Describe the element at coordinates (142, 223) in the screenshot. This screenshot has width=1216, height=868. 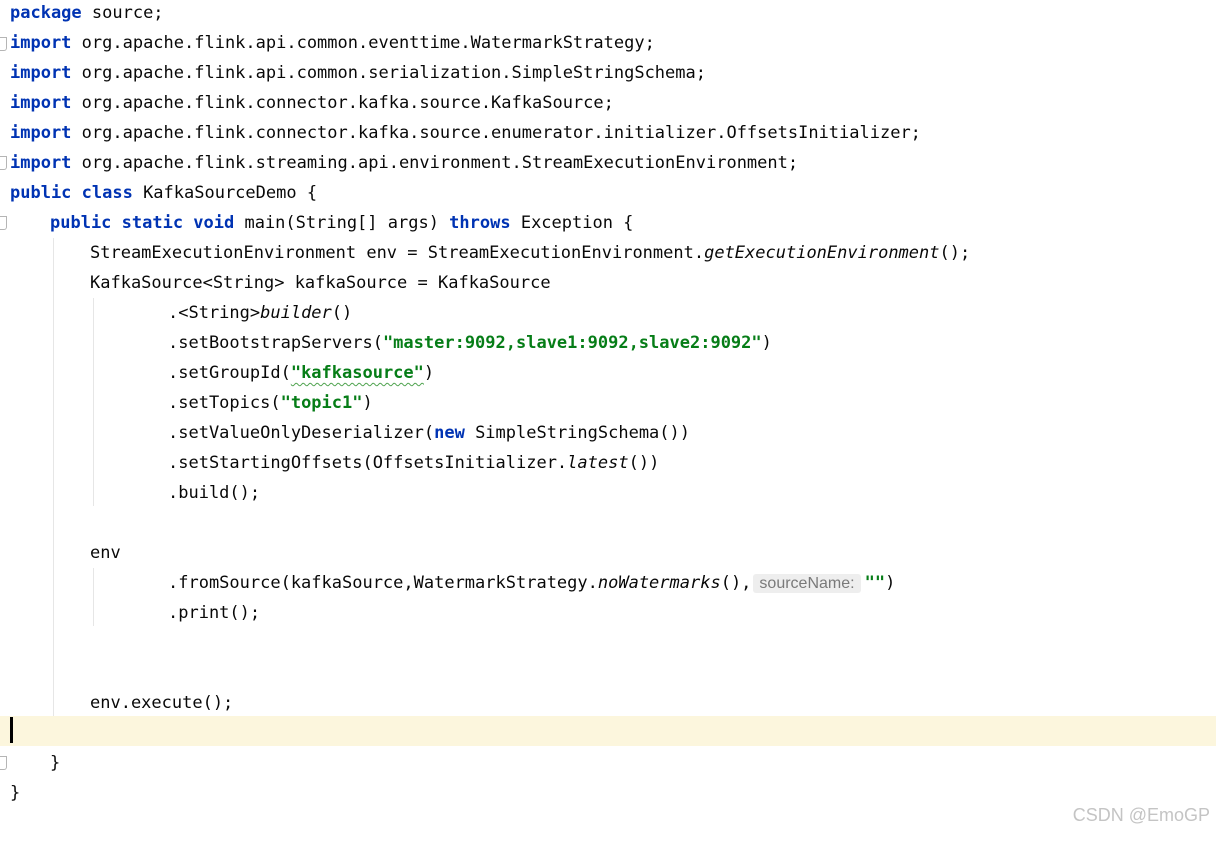
I see `keyword: public static void` at that location.